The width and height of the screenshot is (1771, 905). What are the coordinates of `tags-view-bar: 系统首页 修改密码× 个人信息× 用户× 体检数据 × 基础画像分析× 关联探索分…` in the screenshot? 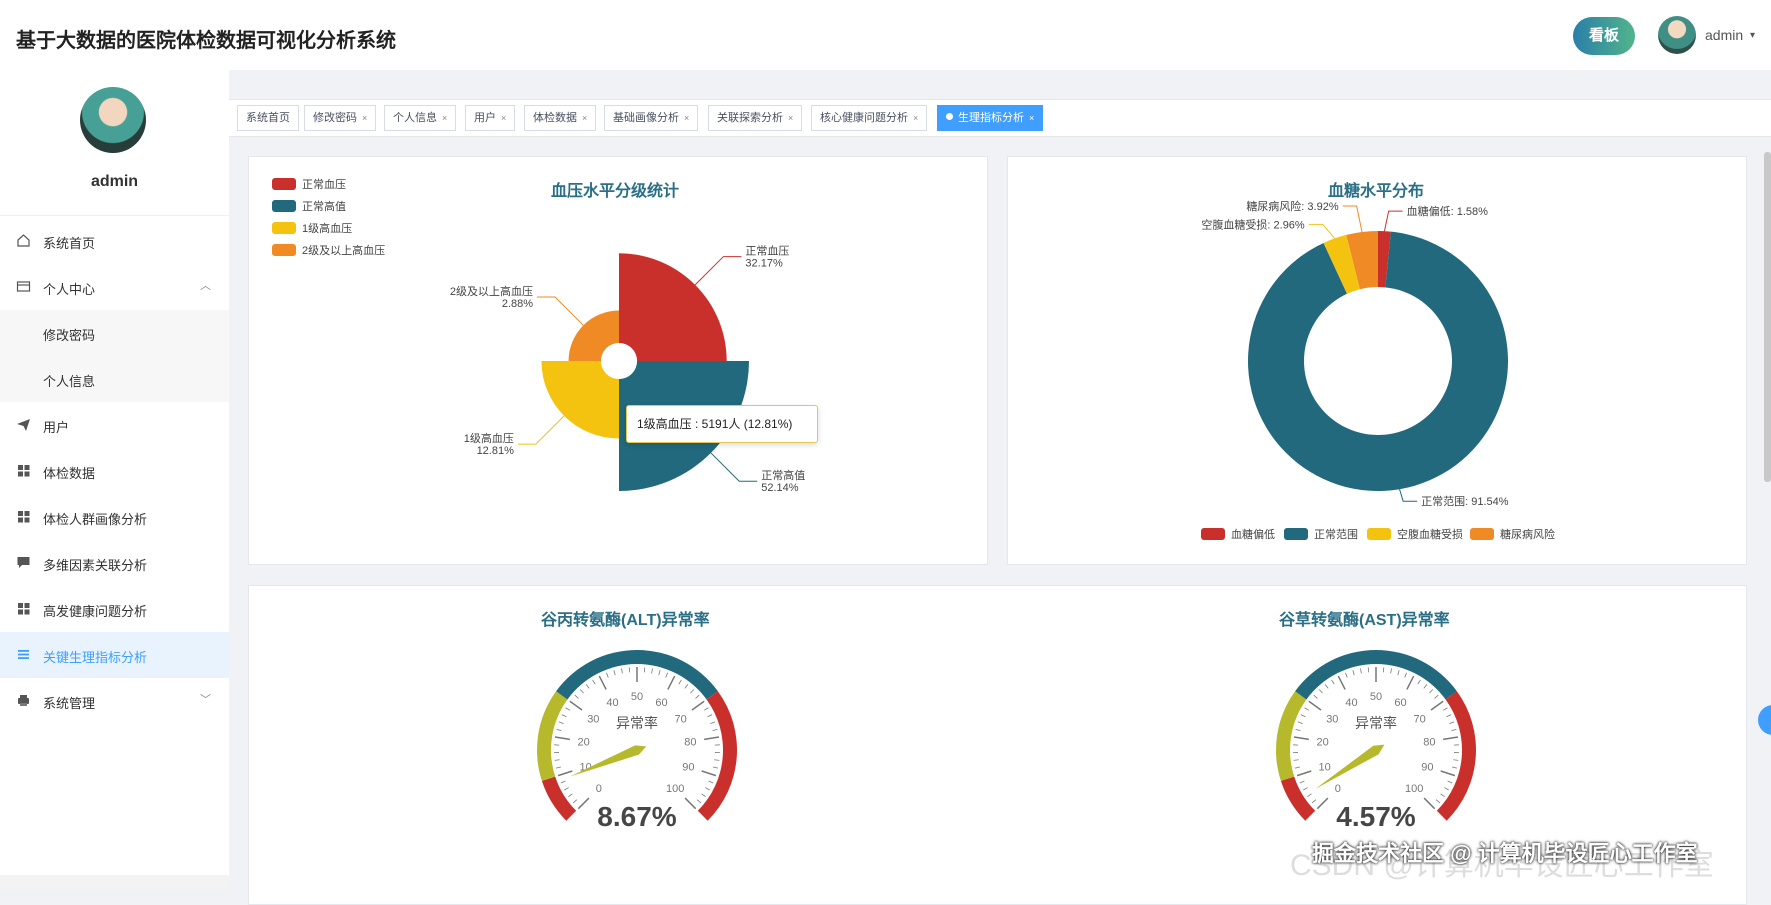 It's located at (1000, 118).